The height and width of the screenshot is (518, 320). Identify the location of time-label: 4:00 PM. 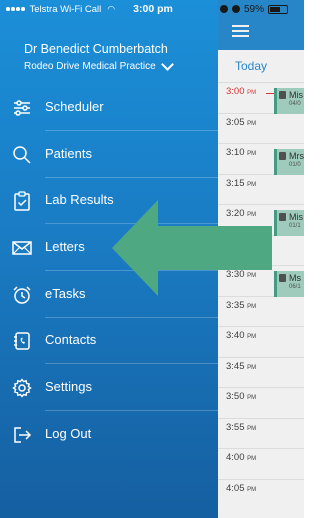
(241, 457).